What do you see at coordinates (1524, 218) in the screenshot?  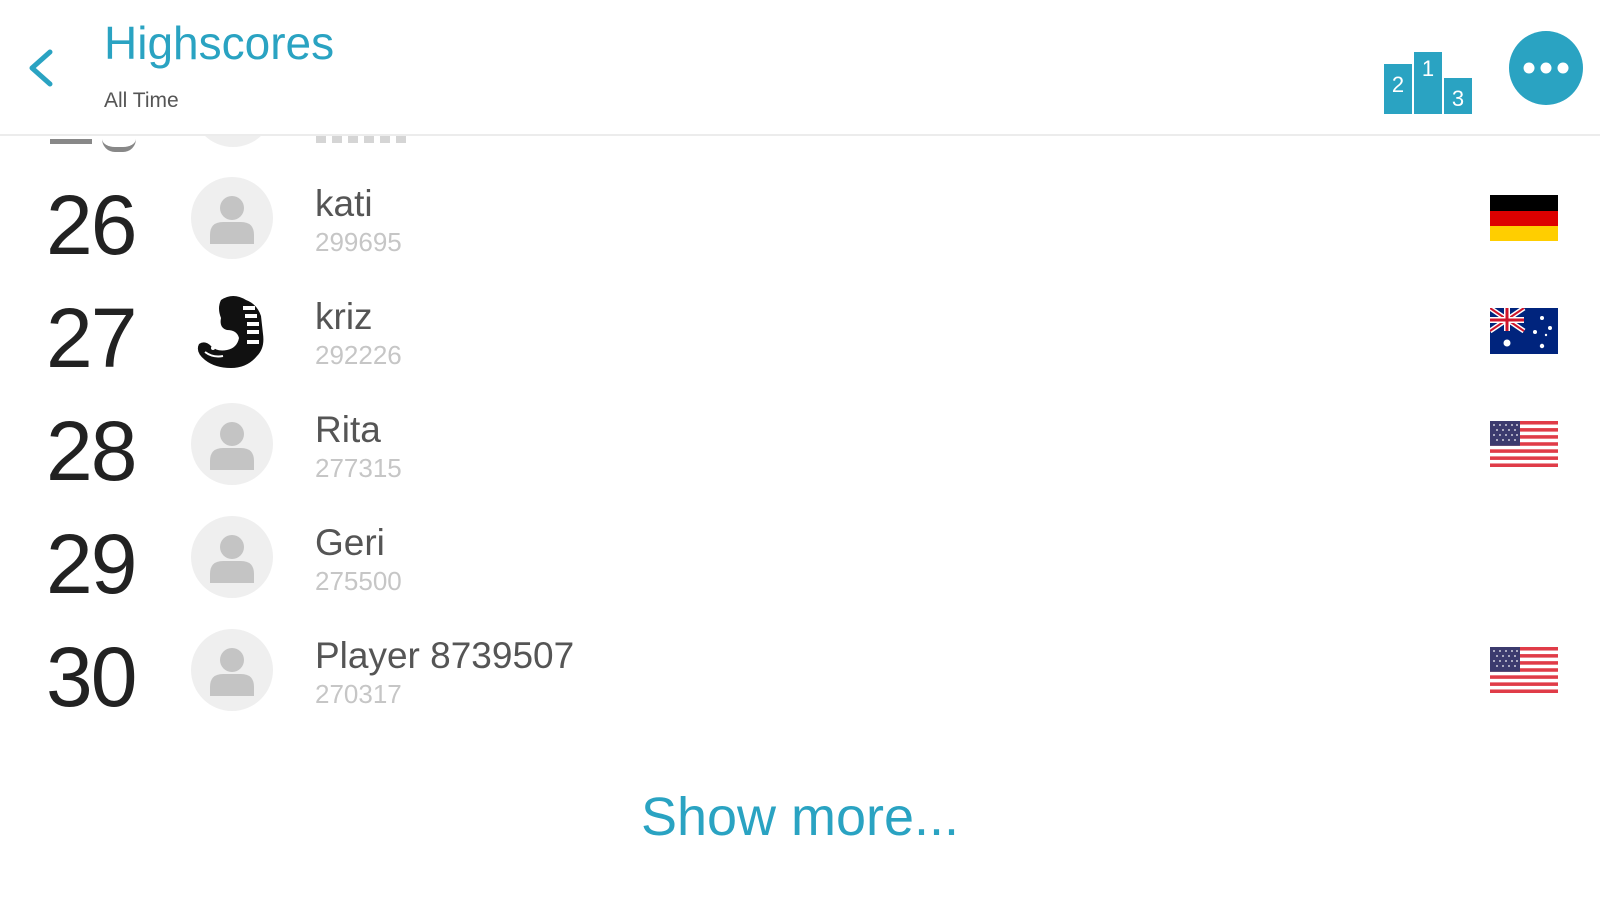 I see `germany-flag-icon` at bounding box center [1524, 218].